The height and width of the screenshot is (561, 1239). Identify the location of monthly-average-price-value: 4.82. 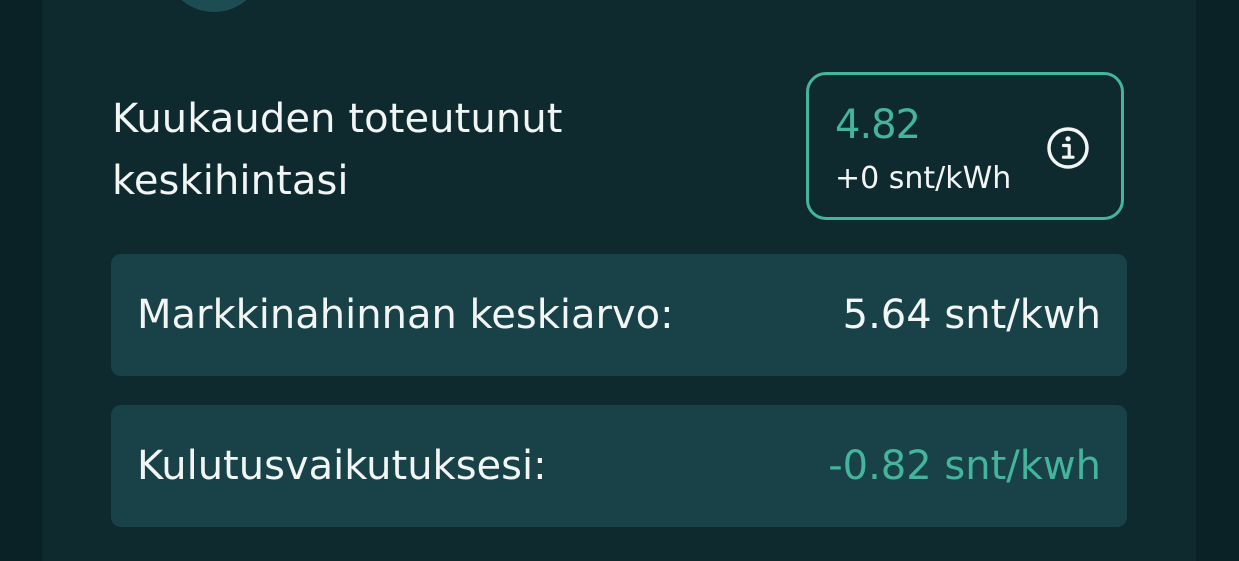
(878, 125).